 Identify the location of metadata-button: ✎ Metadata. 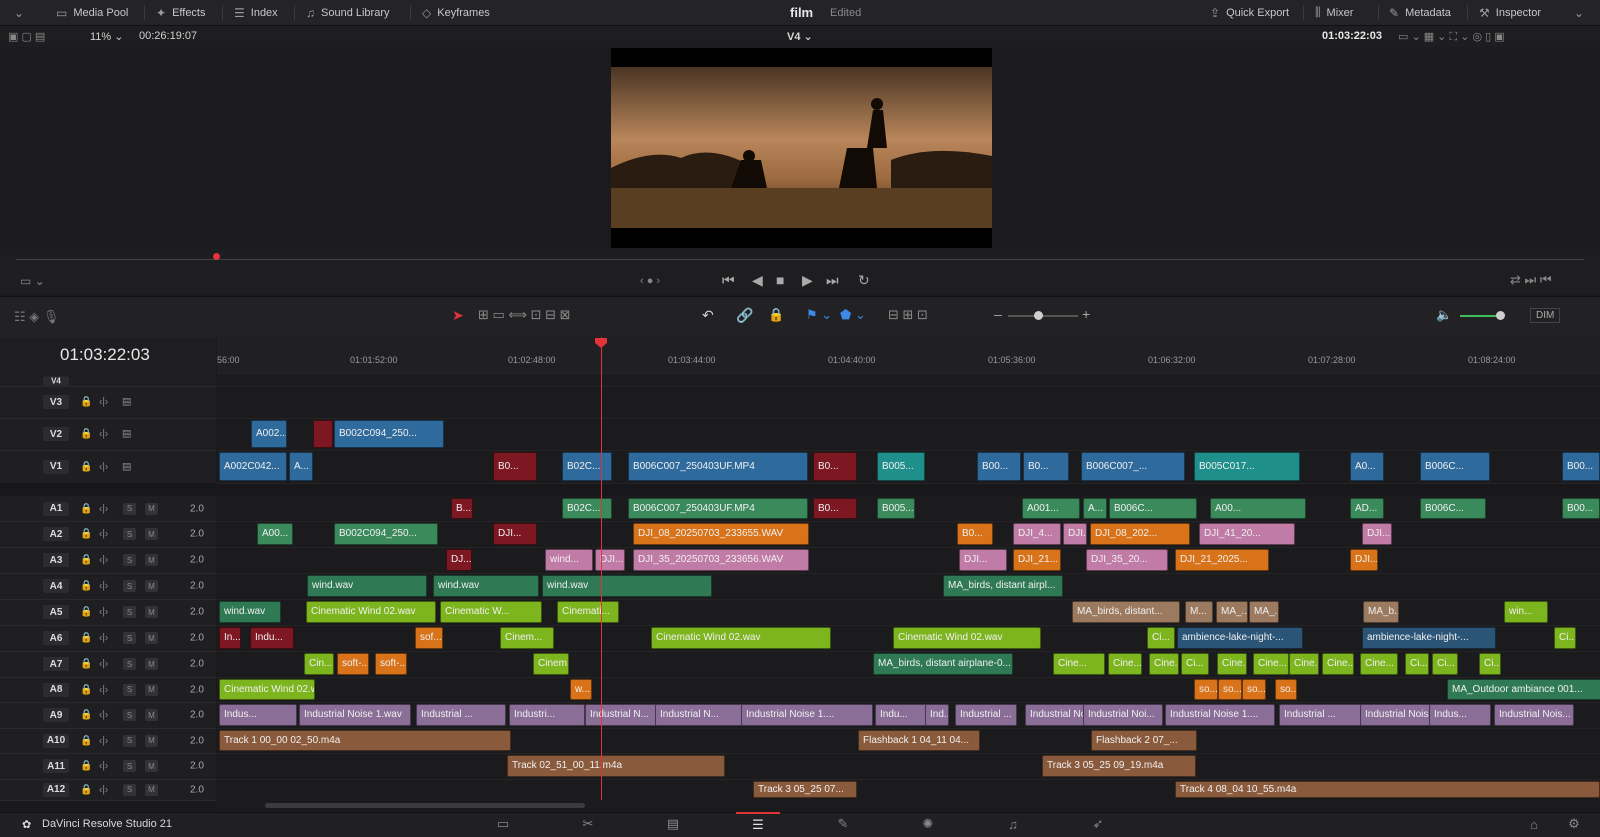
(1420, 12).